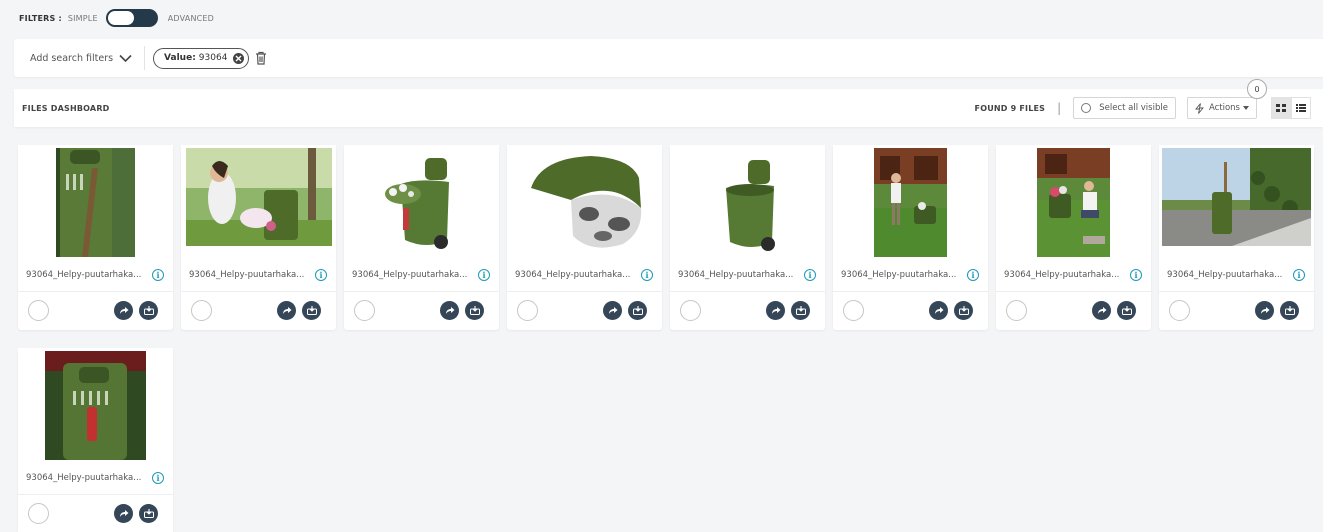 This screenshot has height=532, width=1323. I want to click on list-view-button, so click(1301, 108).